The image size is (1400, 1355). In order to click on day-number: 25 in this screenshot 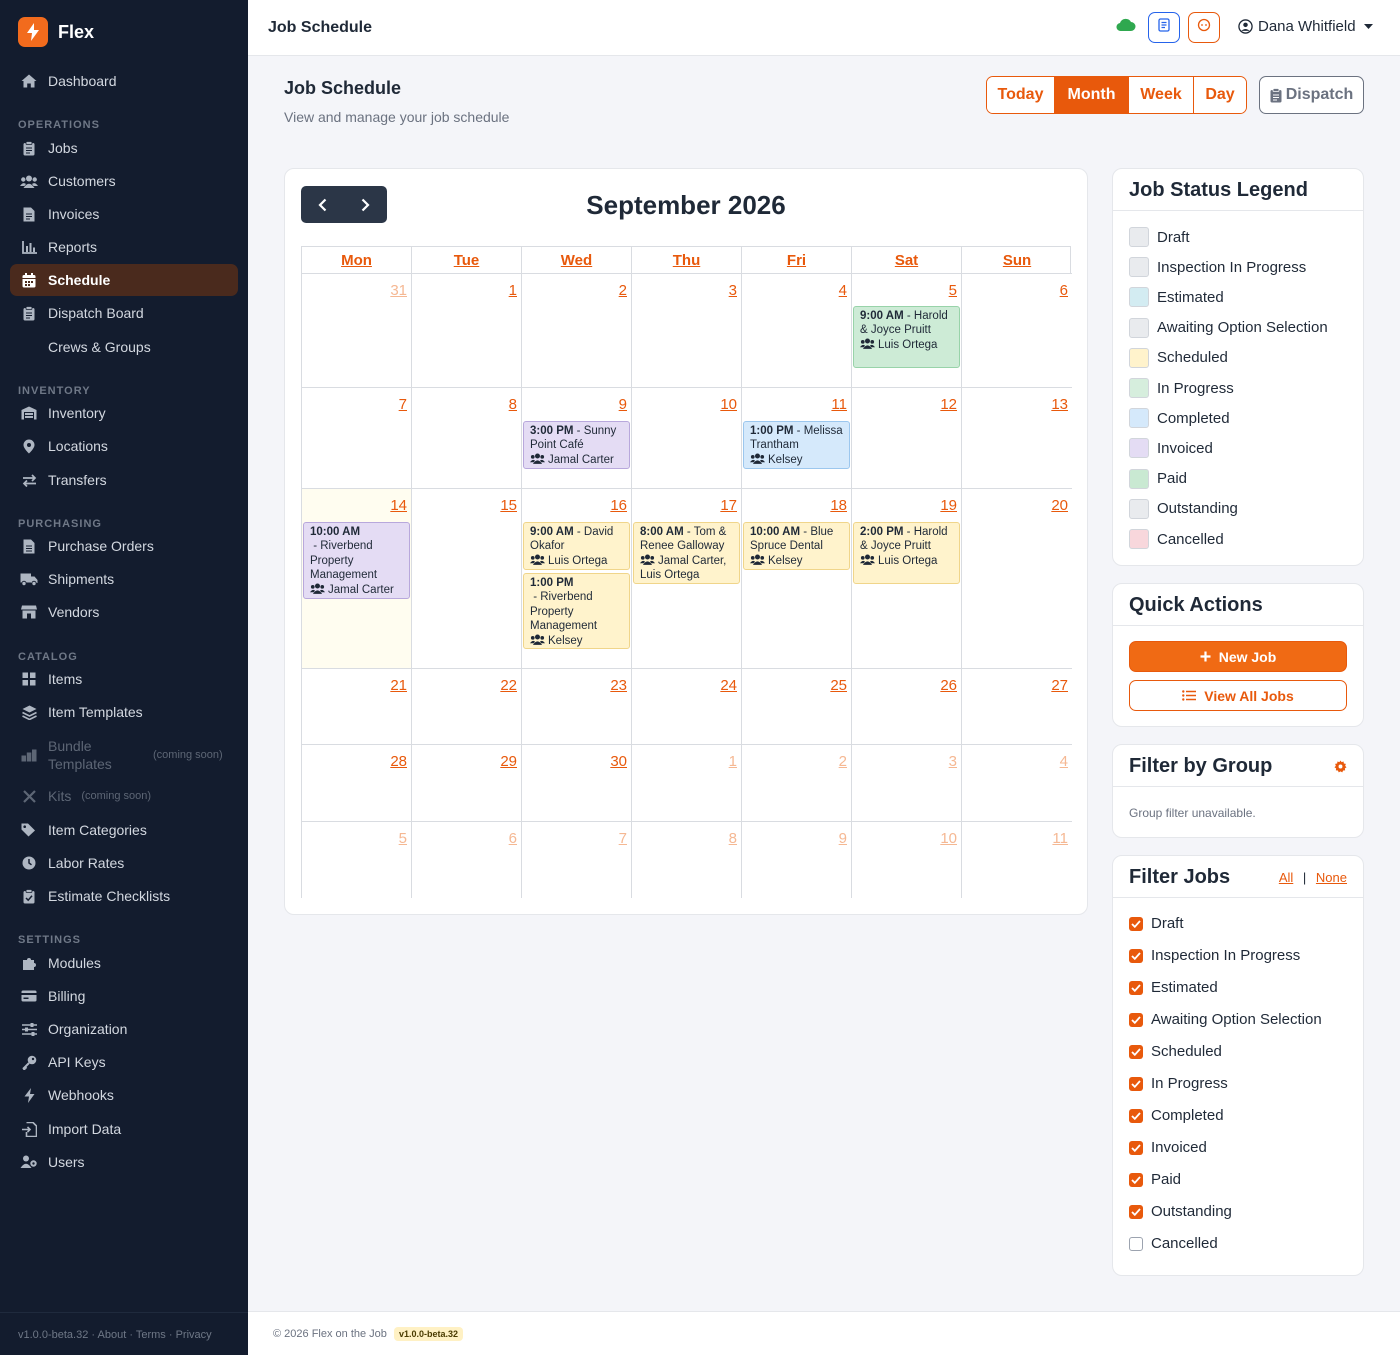, I will do `click(838, 685)`.